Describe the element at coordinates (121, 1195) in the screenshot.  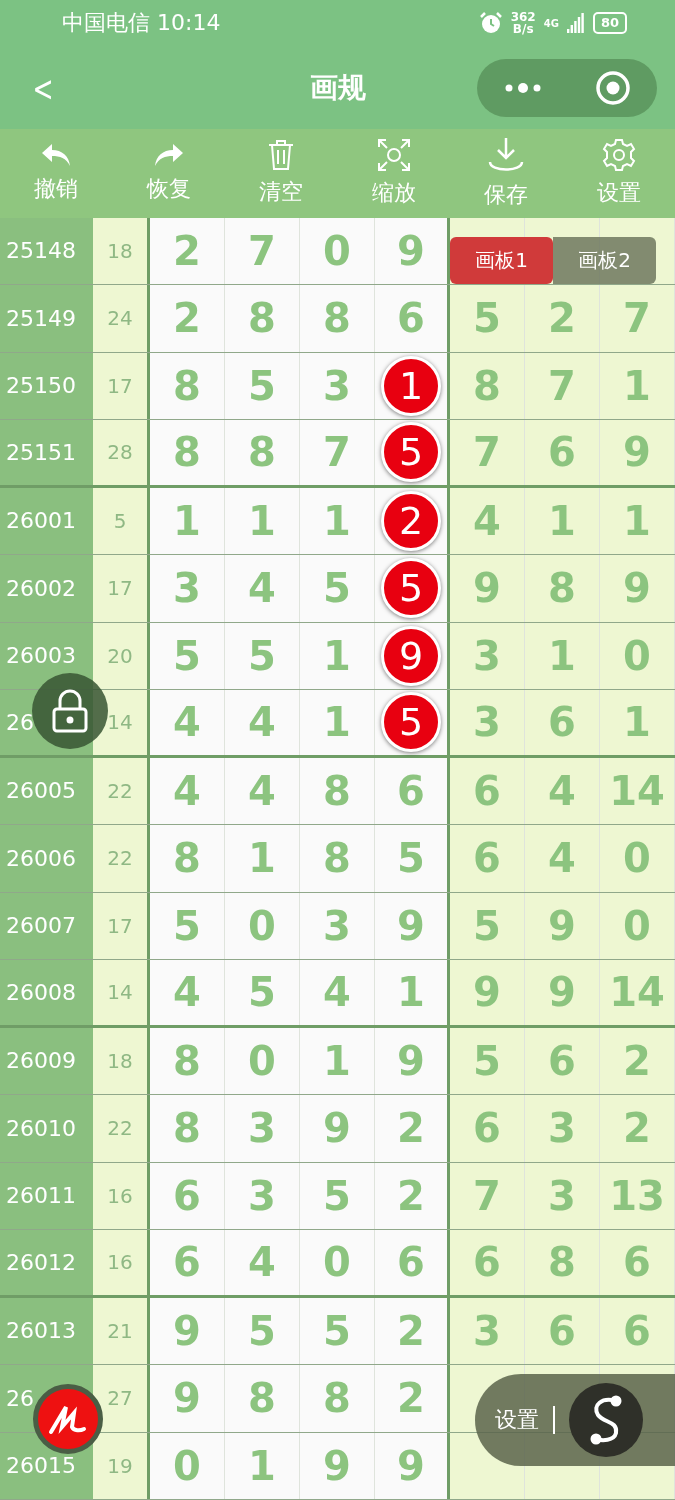
I see `sum-cell: 16` at that location.